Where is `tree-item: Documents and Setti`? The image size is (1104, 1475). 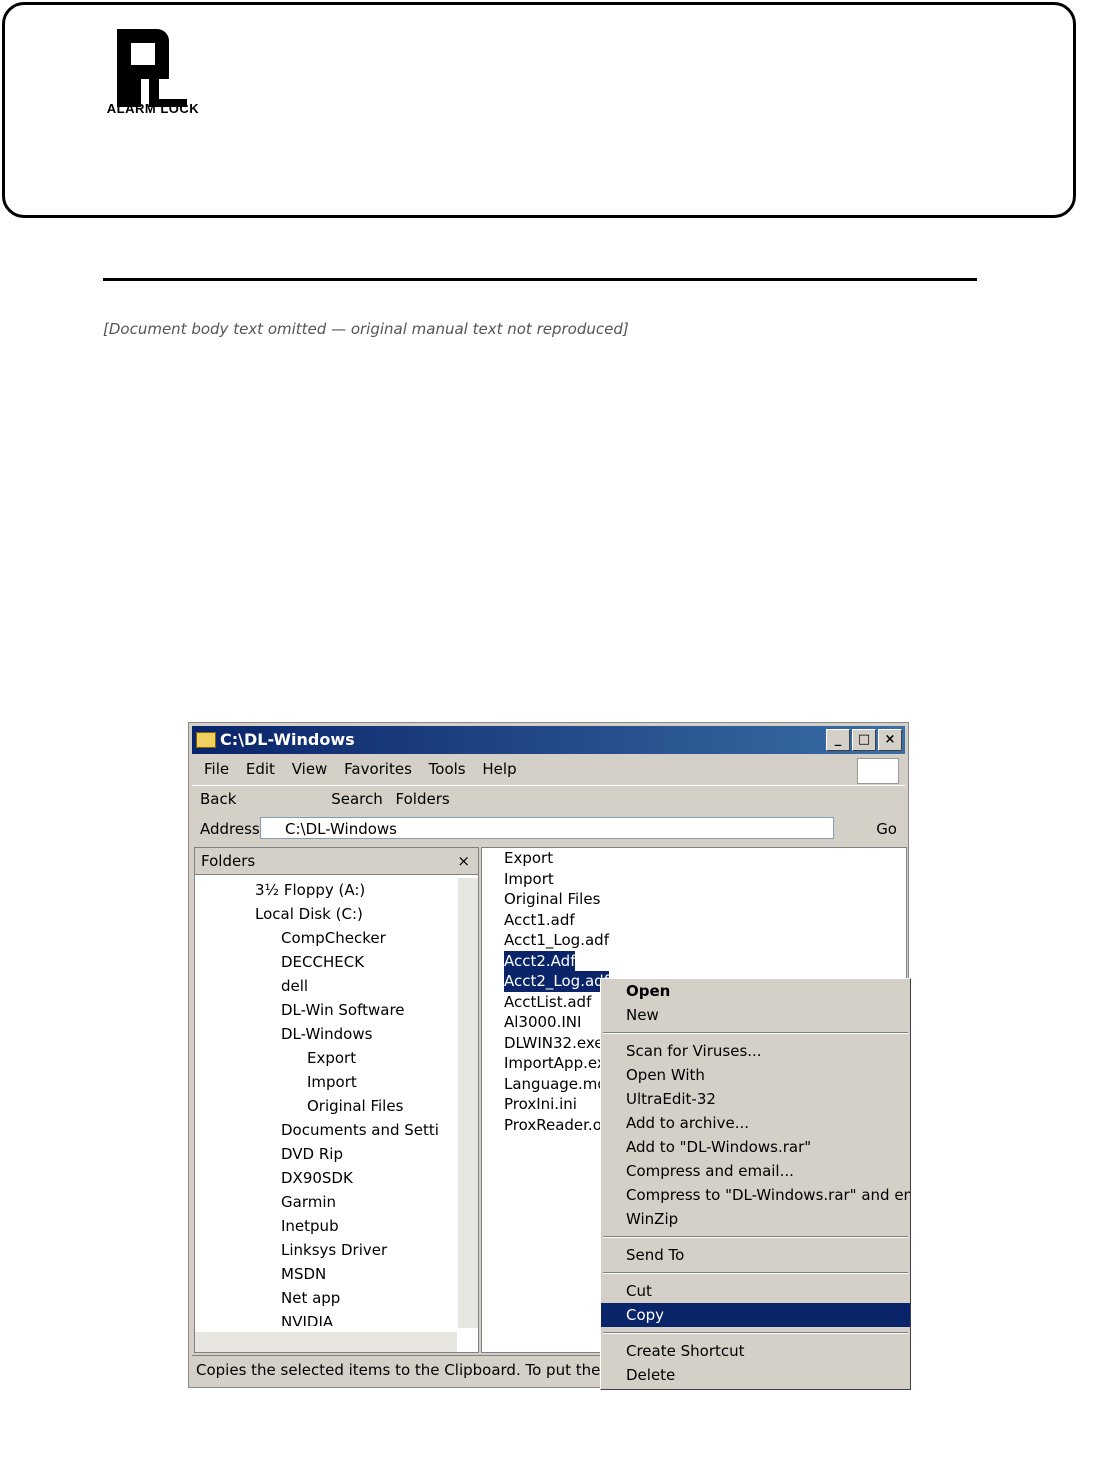
tree-item: Documents and Setti is located at coordinates (326, 1130).